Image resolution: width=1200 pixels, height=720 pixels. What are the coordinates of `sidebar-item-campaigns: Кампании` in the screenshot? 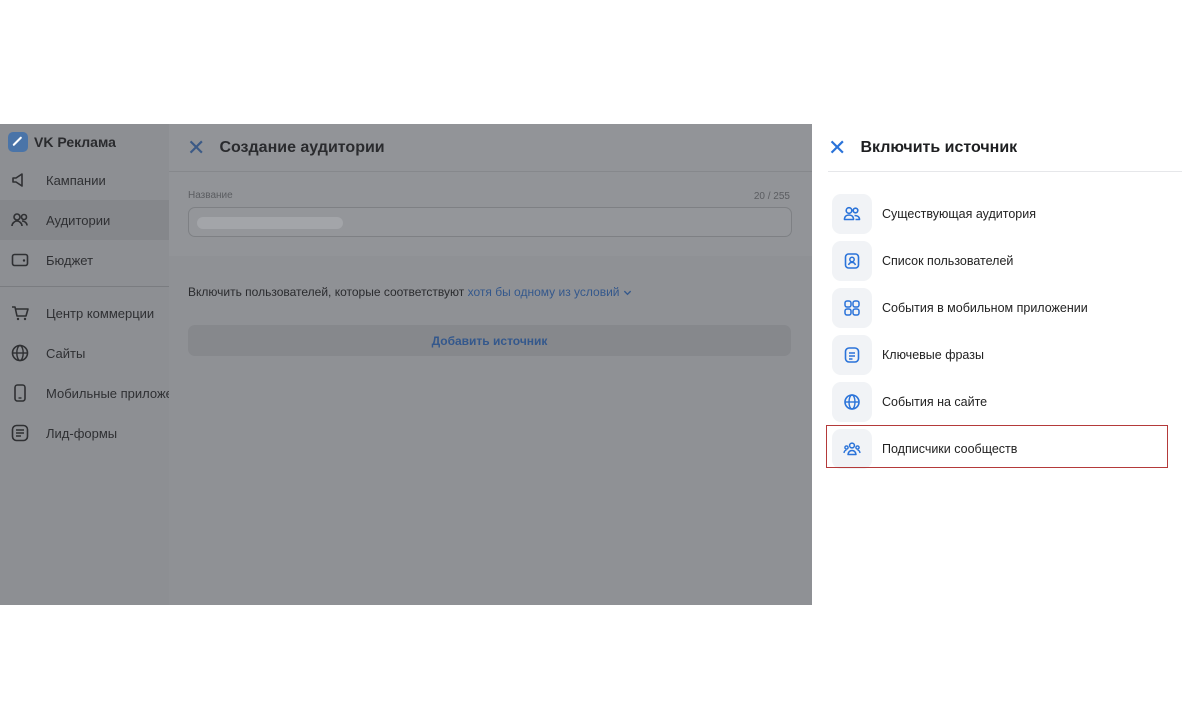 It's located at (84, 180).